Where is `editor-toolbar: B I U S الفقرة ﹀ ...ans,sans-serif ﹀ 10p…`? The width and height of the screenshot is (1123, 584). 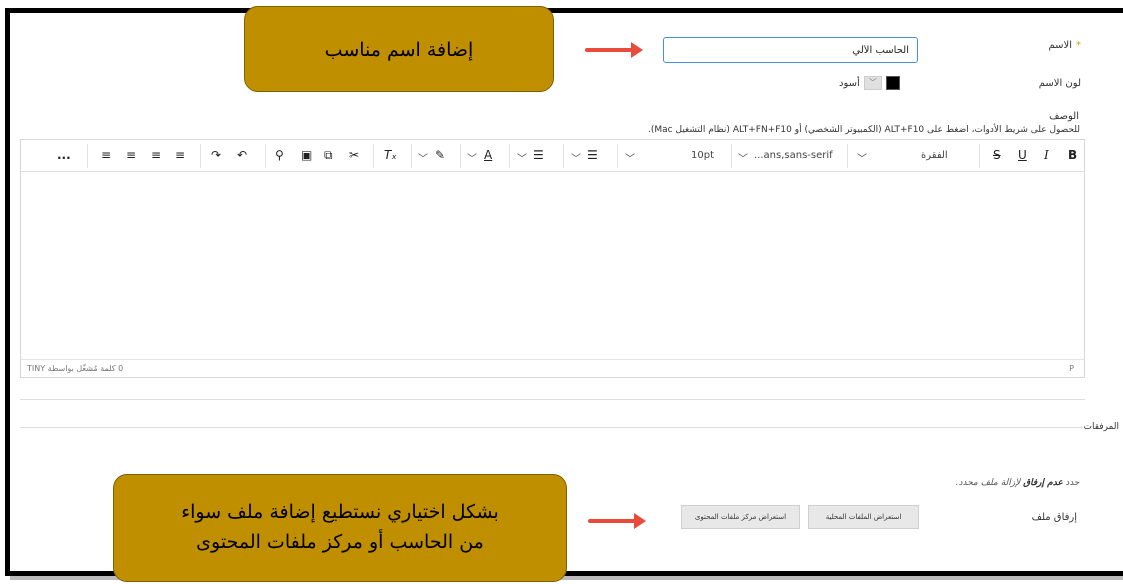
editor-toolbar: B I U S الفقرة ﹀ ...ans,sans-serif ﹀ 10p… is located at coordinates (552, 156).